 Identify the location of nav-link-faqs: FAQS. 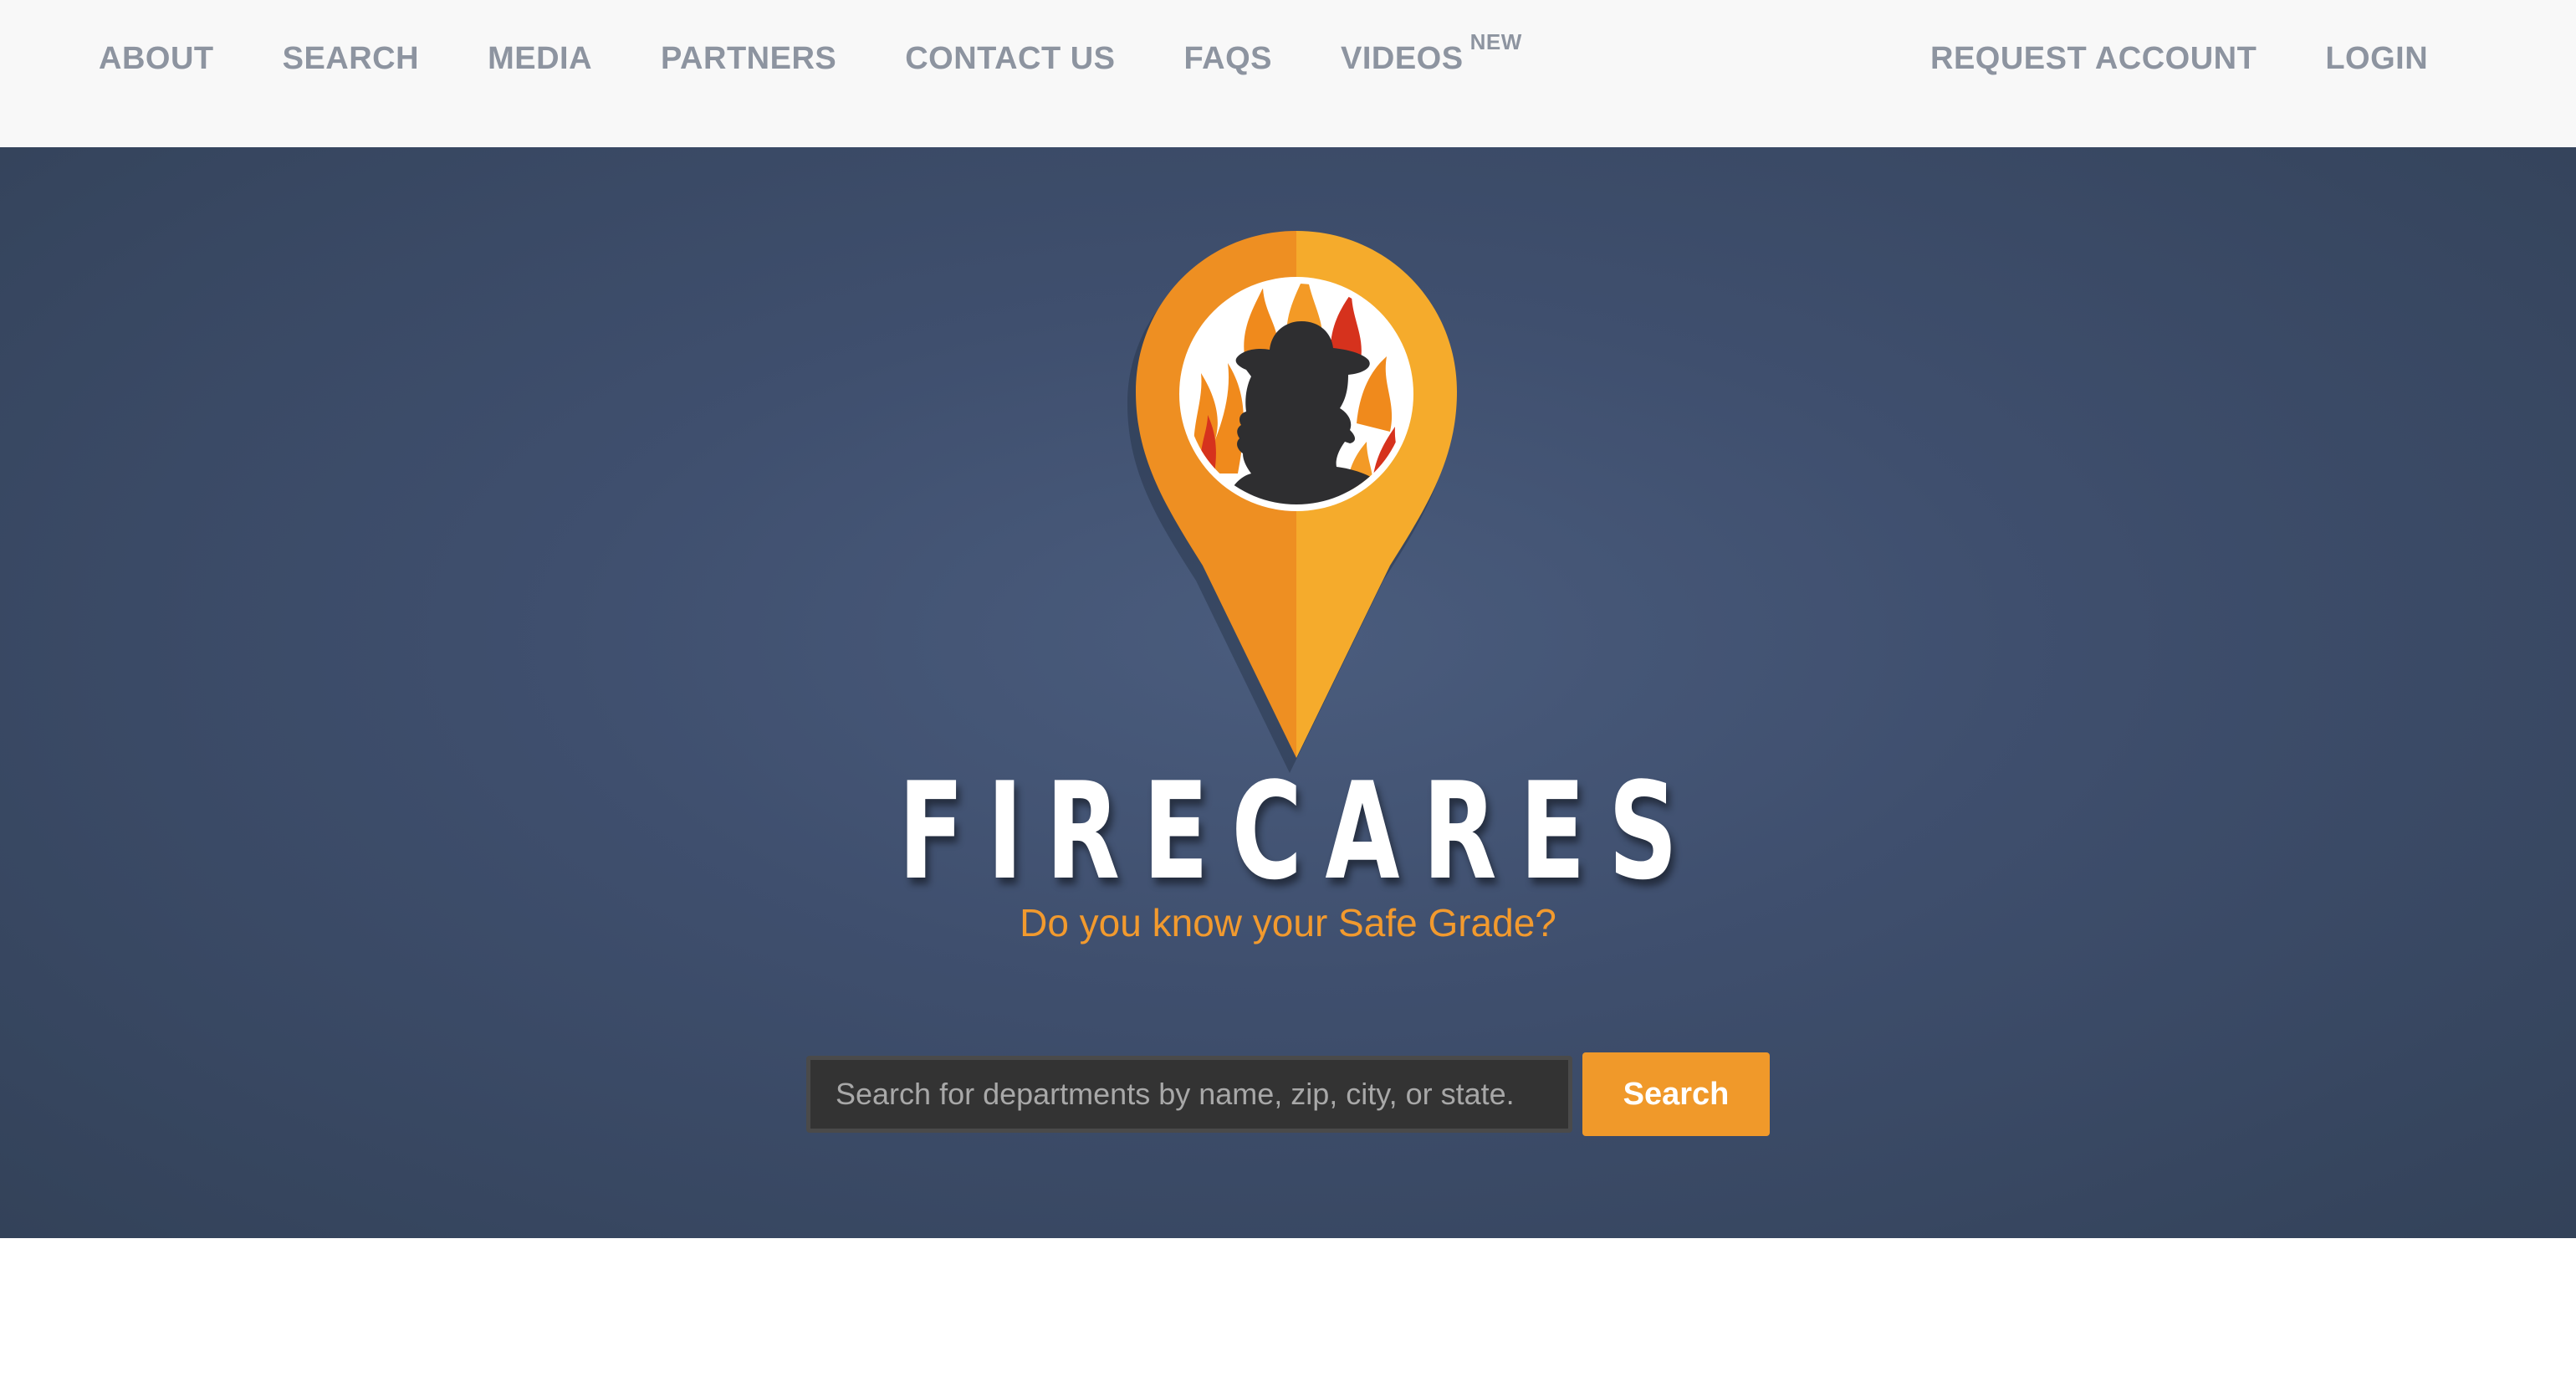
(1228, 59).